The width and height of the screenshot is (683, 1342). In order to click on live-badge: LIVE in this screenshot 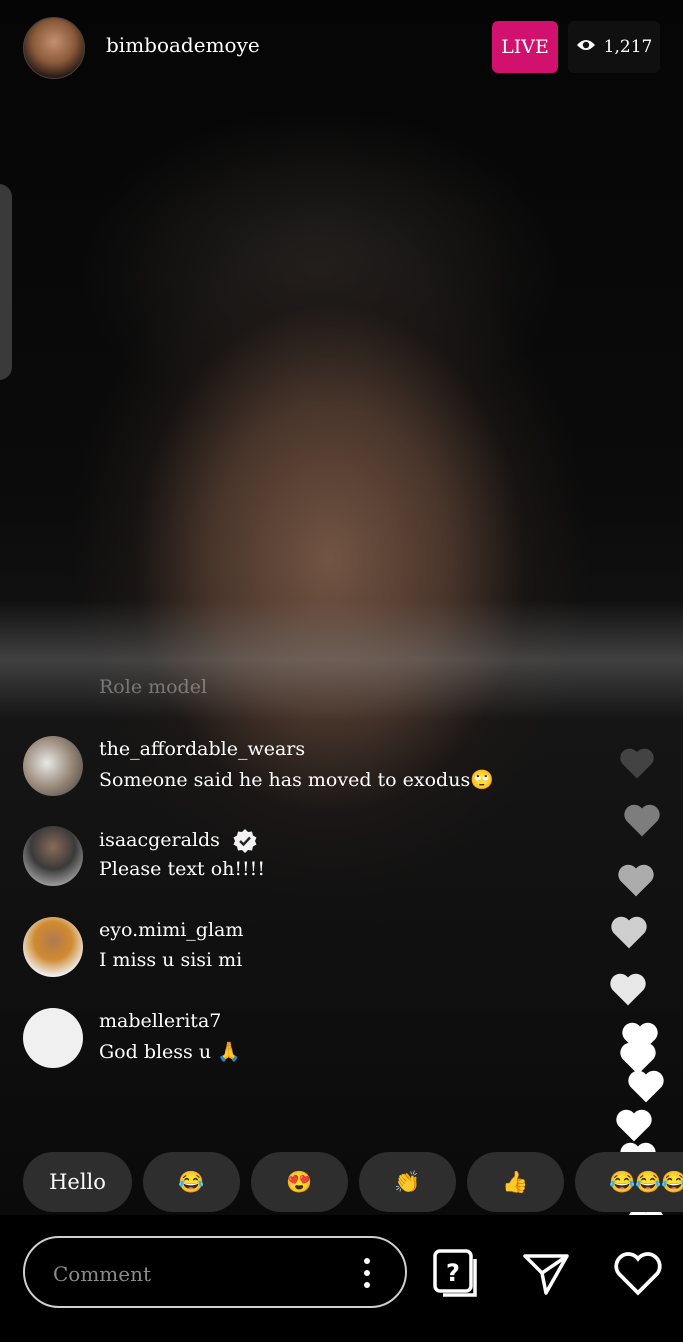, I will do `click(525, 47)`.